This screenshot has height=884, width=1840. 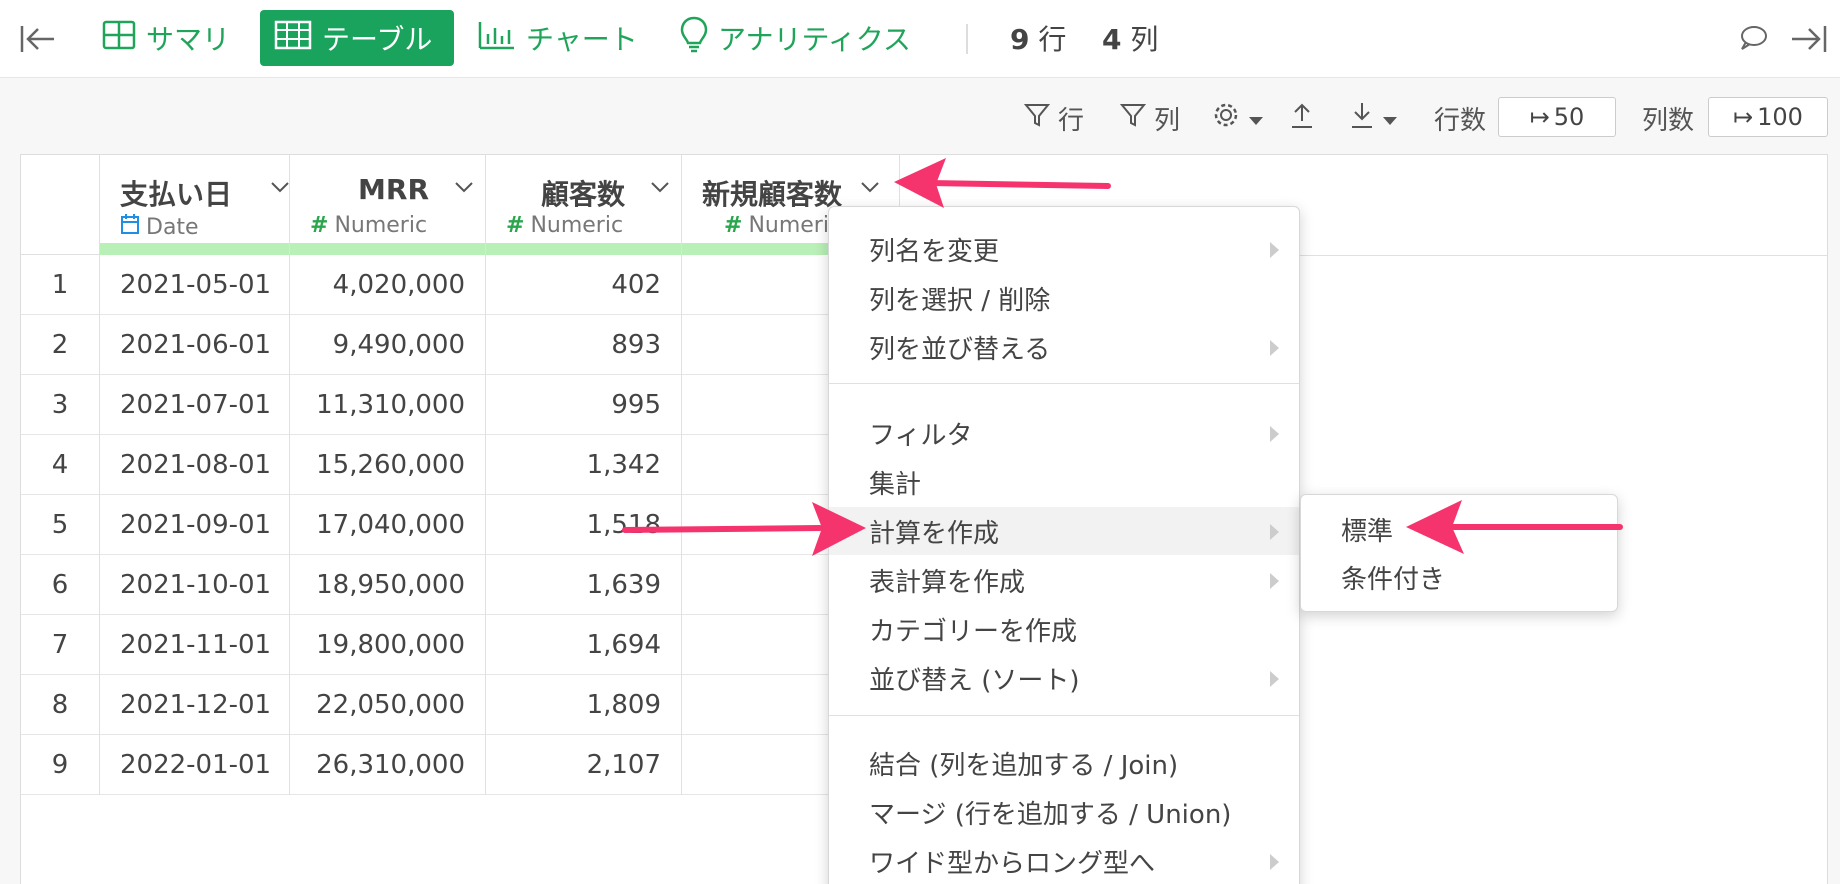 I want to click on menu-item-label: 計算を作成, so click(x=934, y=533).